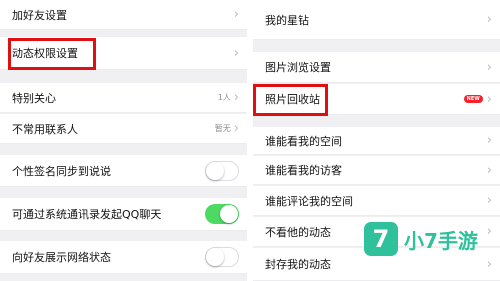 This screenshot has height=281, width=500. What do you see at coordinates (87, 214) in the screenshot?
I see `row-label: 可通过系统通讯录发起QQ聊天` at bounding box center [87, 214].